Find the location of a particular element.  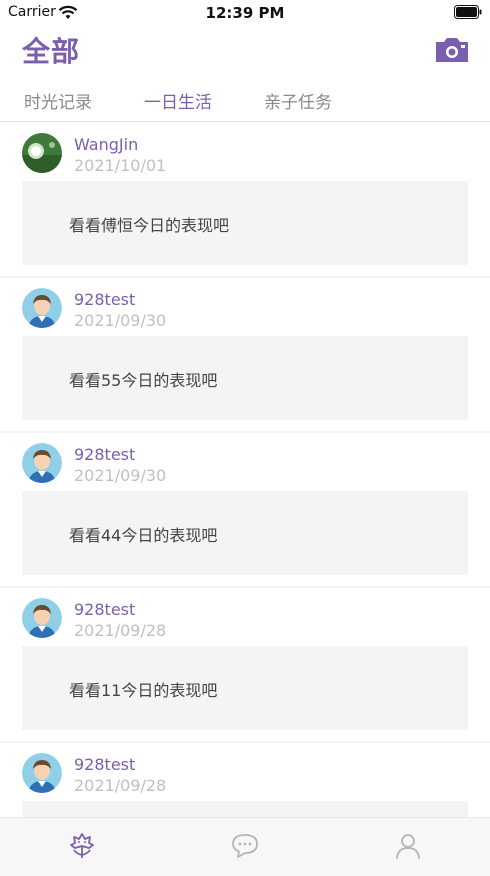

post-text: 看看傅恒今日的表现吧 is located at coordinates (149, 225).